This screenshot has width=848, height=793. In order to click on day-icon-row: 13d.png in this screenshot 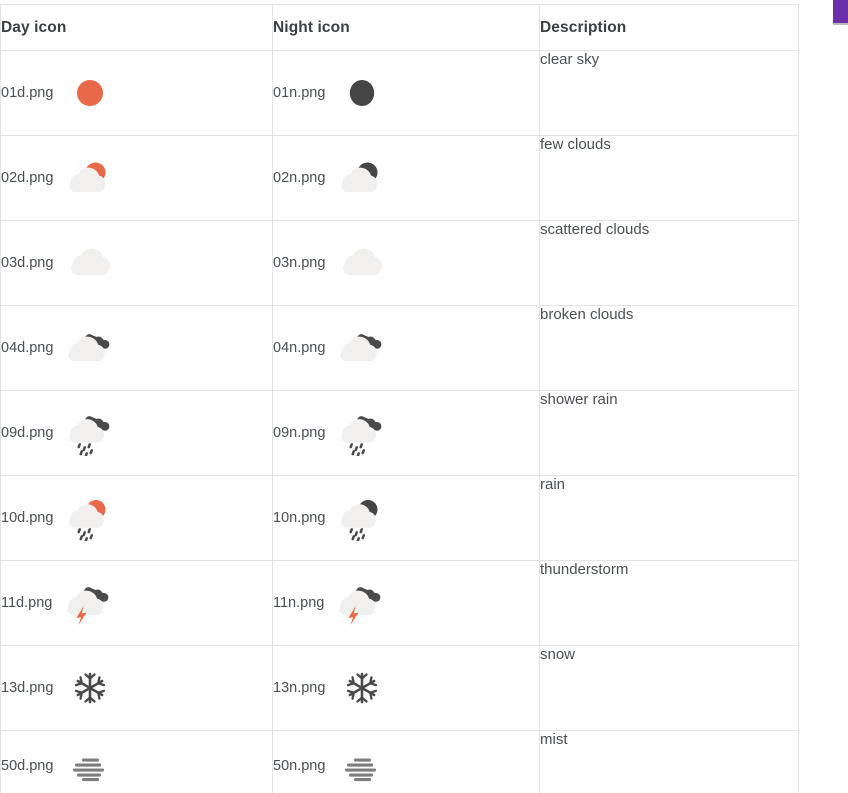, I will do `click(136, 688)`.